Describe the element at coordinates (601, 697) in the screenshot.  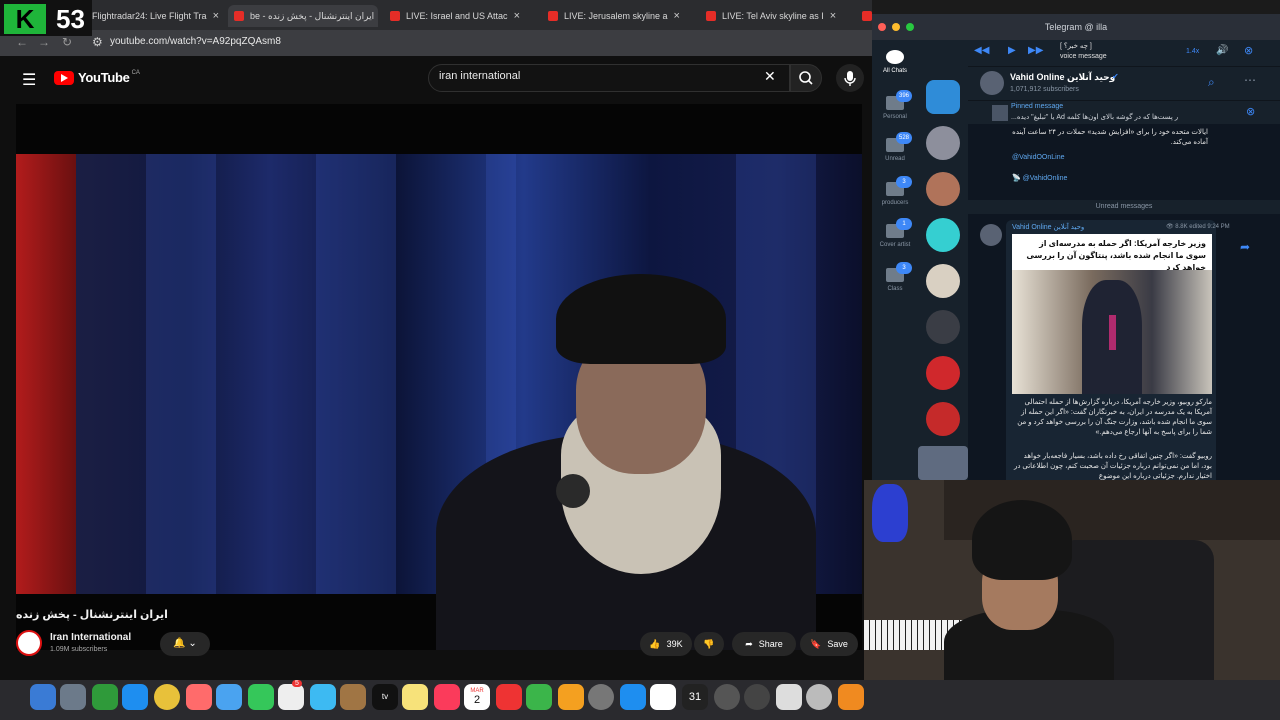
I see `settings-icon` at that location.